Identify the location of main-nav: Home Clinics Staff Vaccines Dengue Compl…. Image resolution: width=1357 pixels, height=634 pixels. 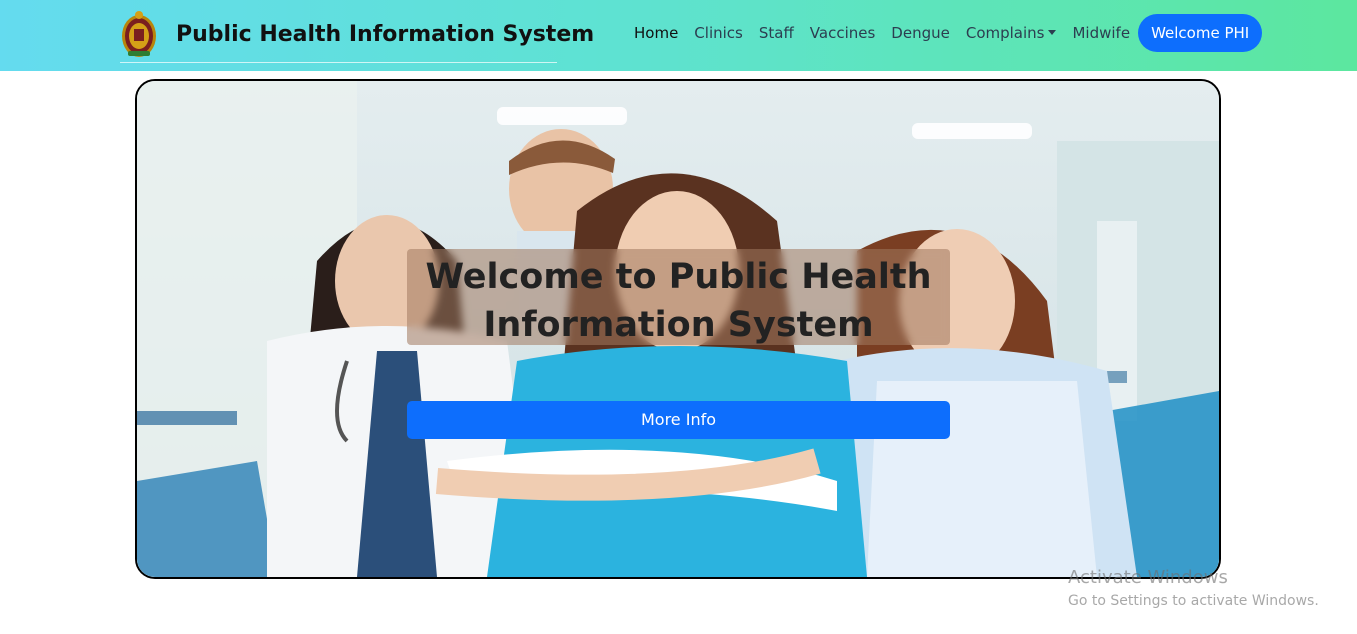
(944, 33).